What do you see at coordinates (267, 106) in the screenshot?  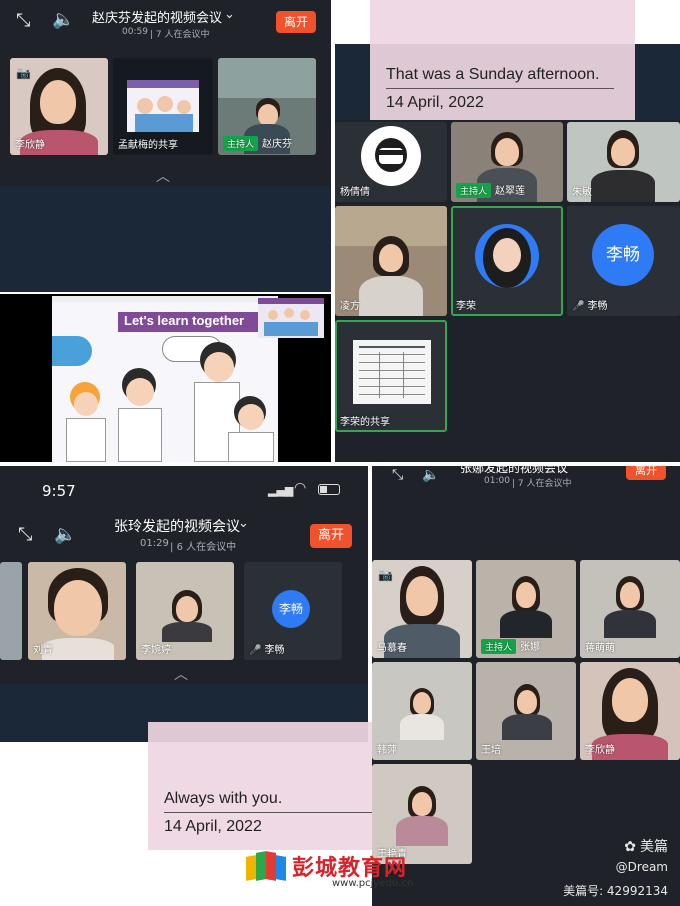 I see `video-tile: 主持人 赵庆芬` at bounding box center [267, 106].